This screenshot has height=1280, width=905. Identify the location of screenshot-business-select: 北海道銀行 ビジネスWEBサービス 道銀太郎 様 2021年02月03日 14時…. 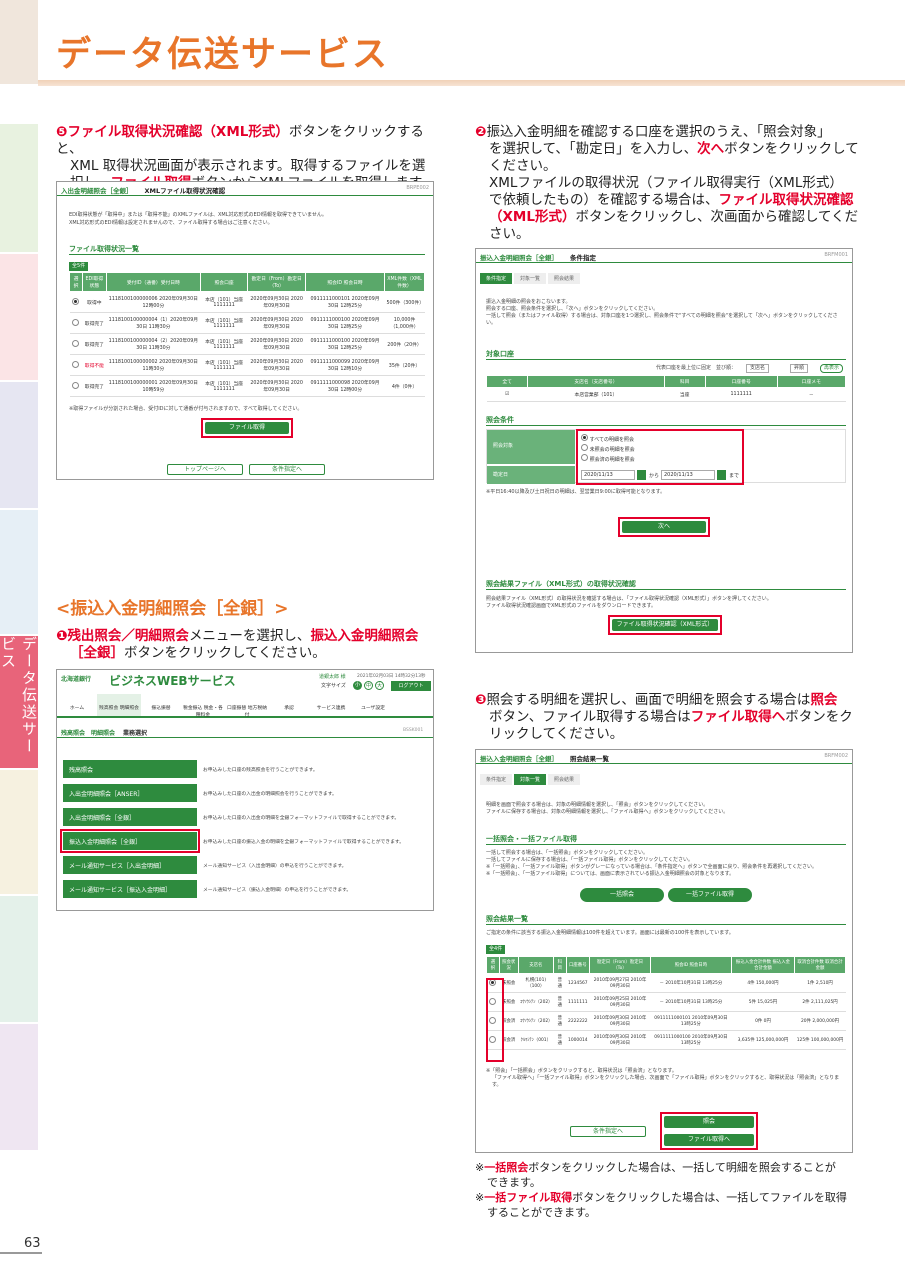
(245, 790).